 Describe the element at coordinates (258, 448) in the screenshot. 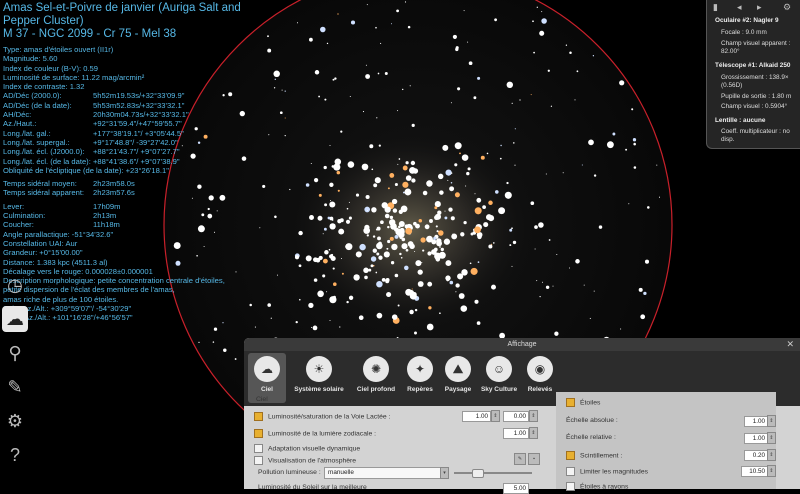

I see `adaptation-checkbox` at that location.